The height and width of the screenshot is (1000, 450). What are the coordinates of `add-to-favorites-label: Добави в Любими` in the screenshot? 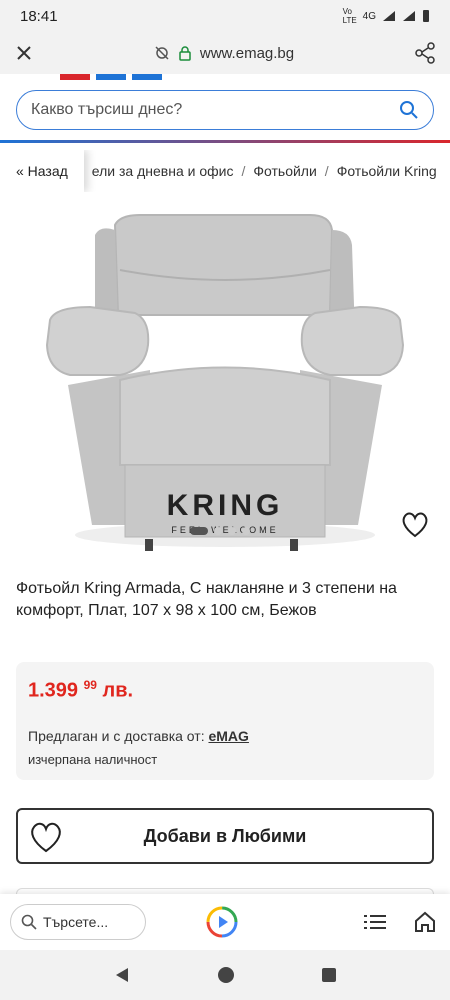 It's located at (225, 835).